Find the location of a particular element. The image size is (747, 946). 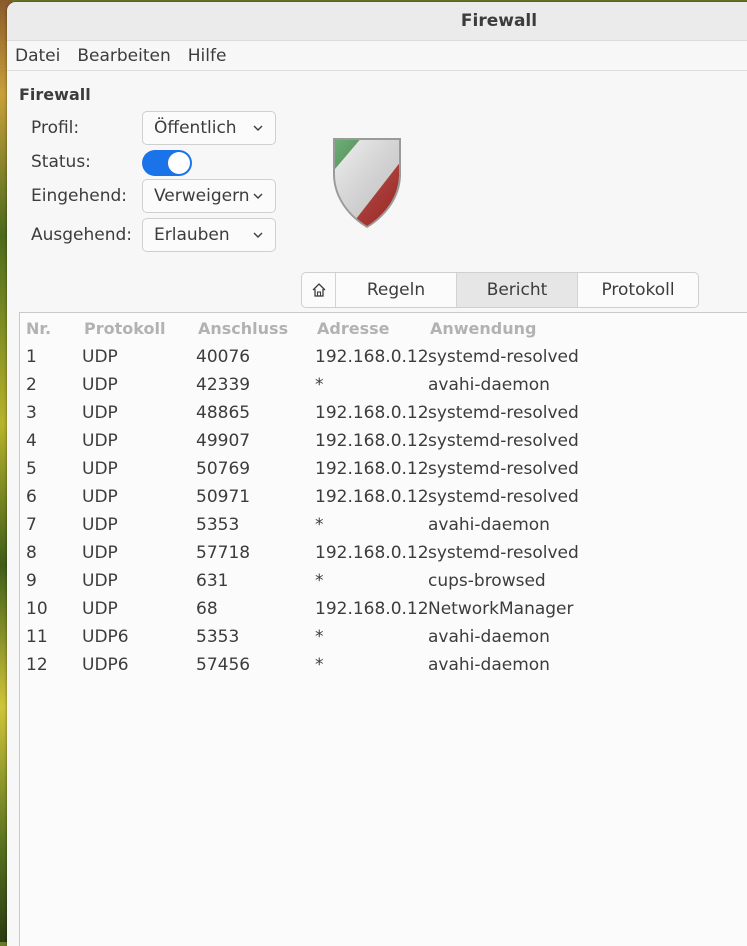

row-port: 68 is located at coordinates (207, 609).